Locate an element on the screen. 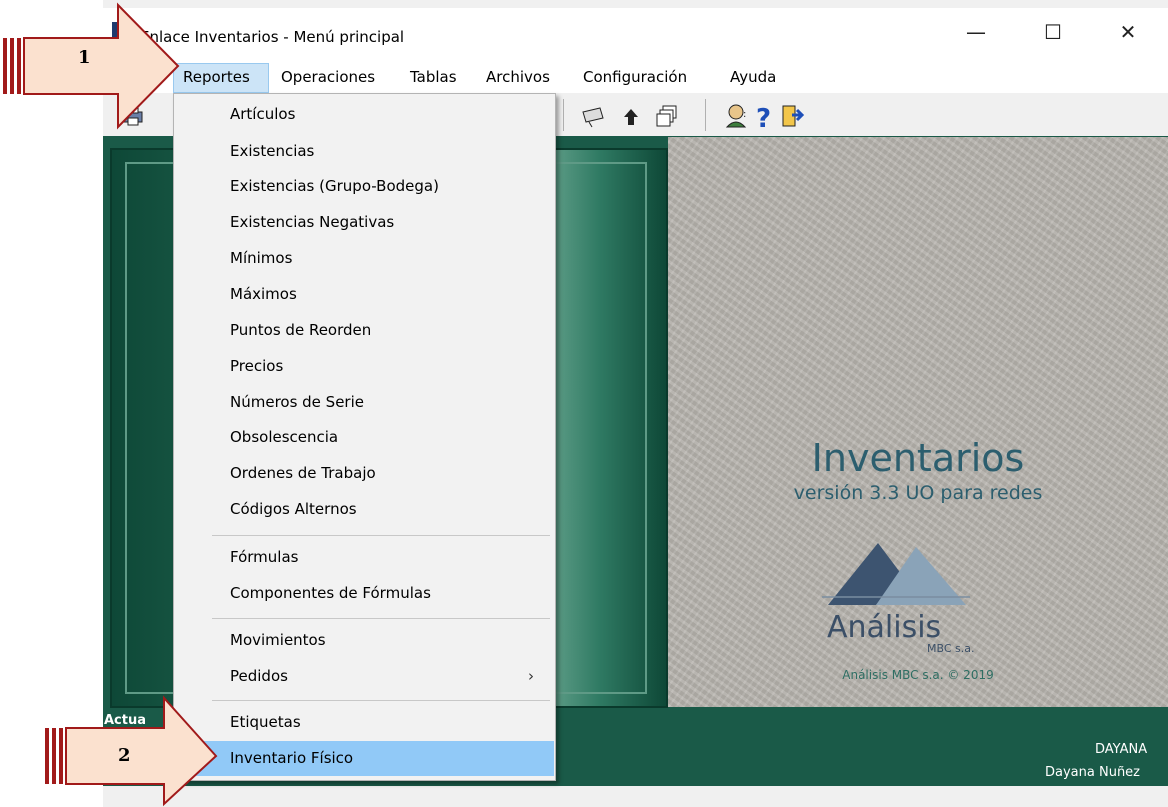  status-user-full: Dayana Nuñez is located at coordinates (1092, 772).